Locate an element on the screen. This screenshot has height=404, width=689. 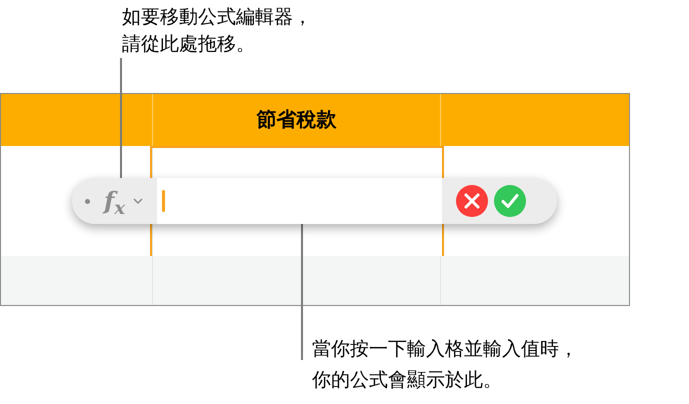
header-cell: 節省稅款 is located at coordinates (297, 120).